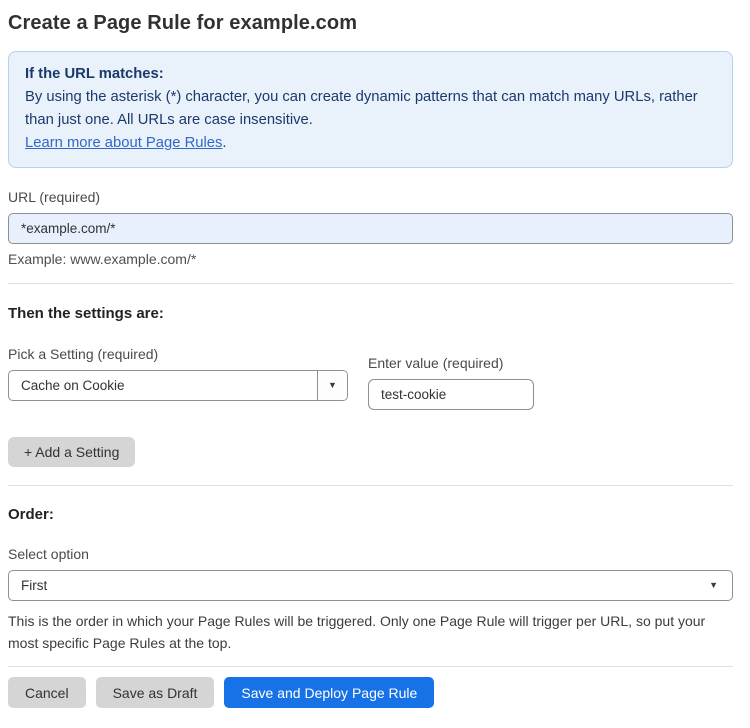 The image size is (750, 728). Describe the element at coordinates (370, 228) in the screenshot. I see `url-input` at that location.